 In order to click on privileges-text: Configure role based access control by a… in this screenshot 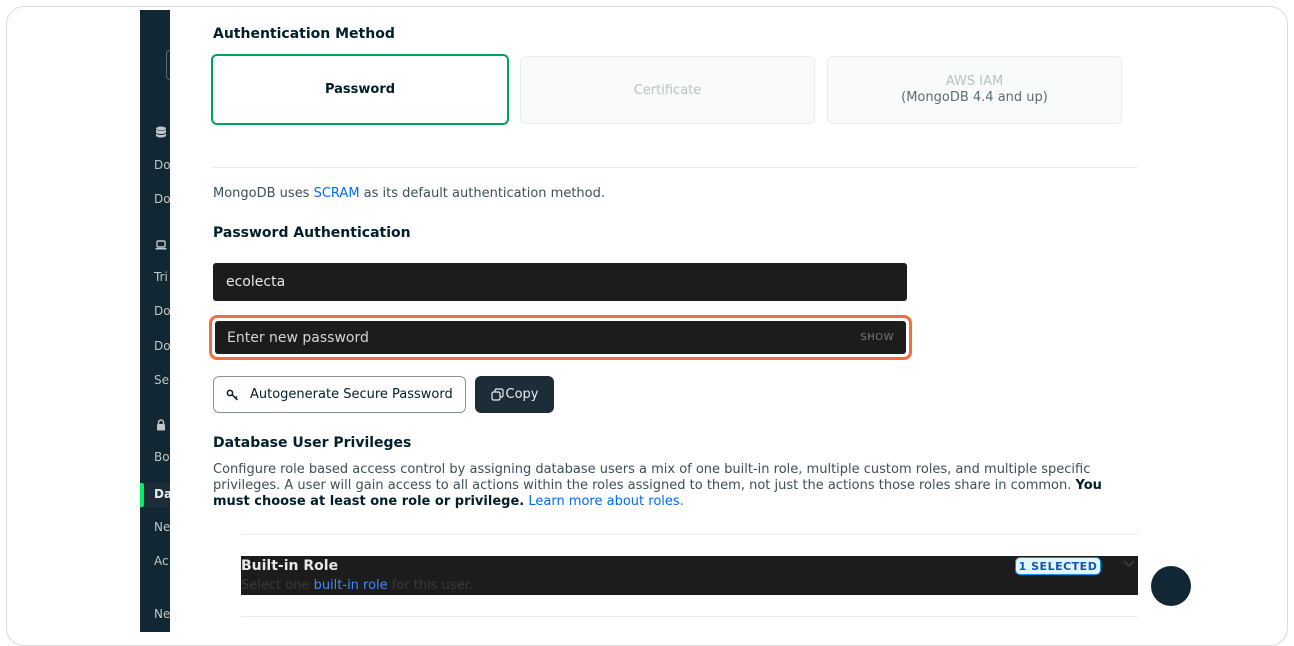, I will do `click(652, 477)`.